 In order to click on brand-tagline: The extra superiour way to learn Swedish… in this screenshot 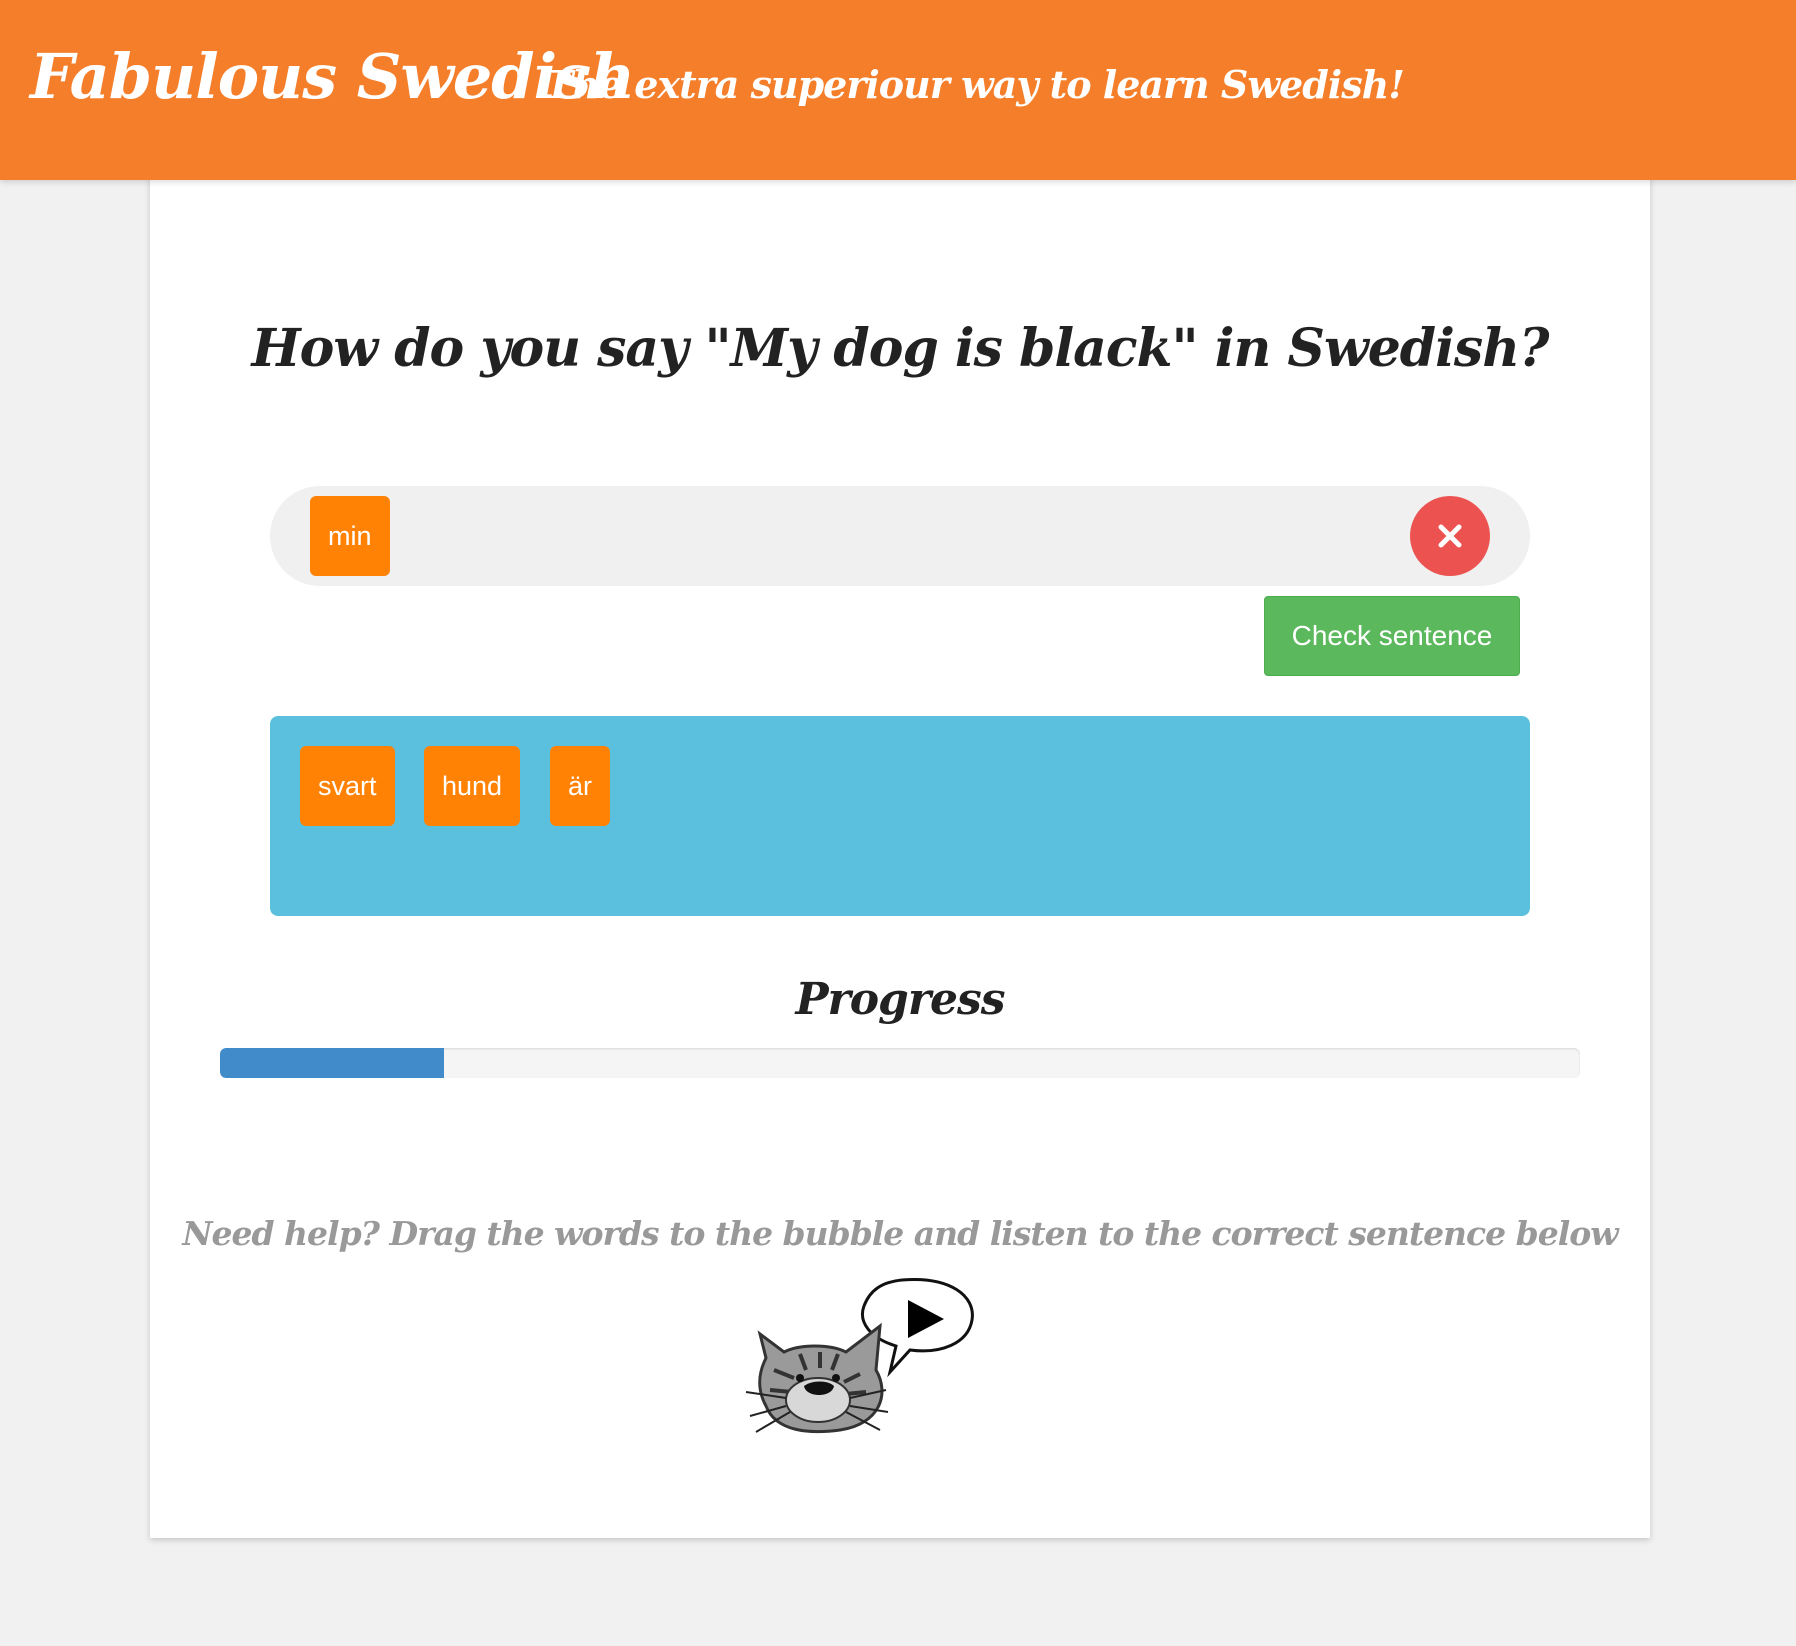, I will do `click(975, 84)`.